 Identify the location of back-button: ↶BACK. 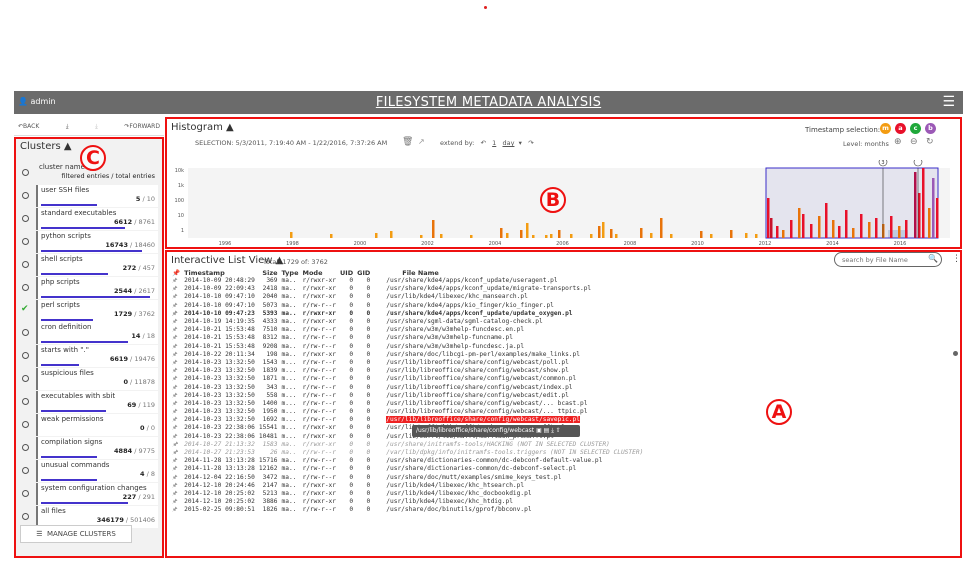
(28, 126).